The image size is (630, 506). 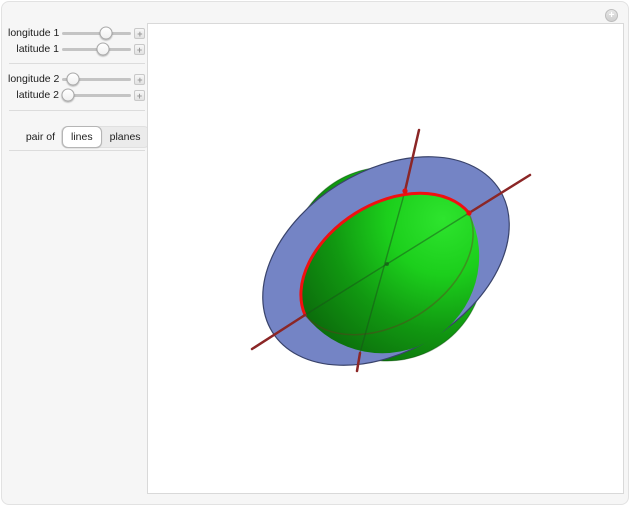 I want to click on plus-icon: +, so click(x=611, y=15).